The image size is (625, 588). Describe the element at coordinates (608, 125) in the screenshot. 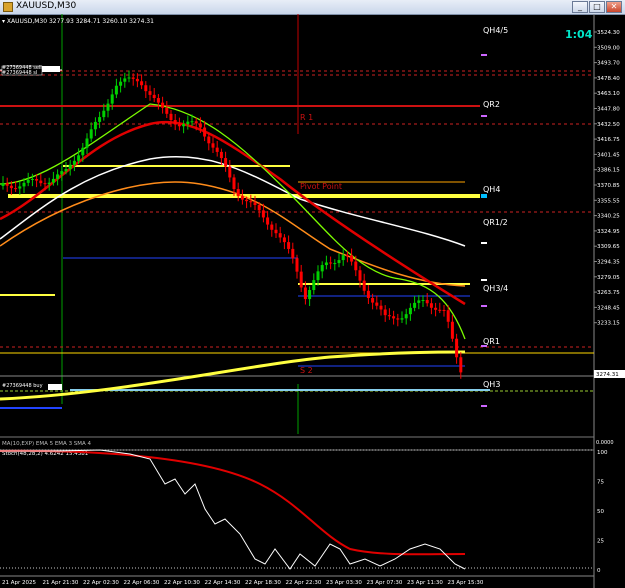

I see `price-tick-label: 3432.50` at that location.